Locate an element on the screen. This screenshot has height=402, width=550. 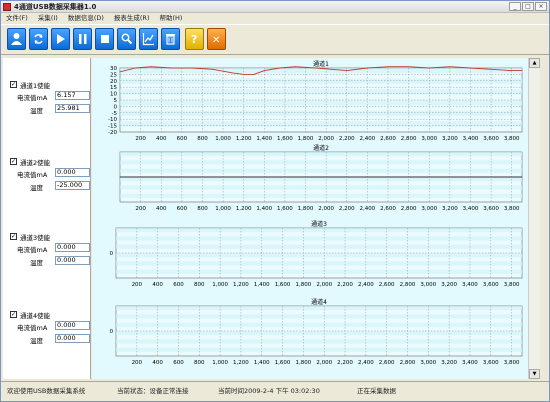
close-window-button: × is located at coordinates (541, 6).